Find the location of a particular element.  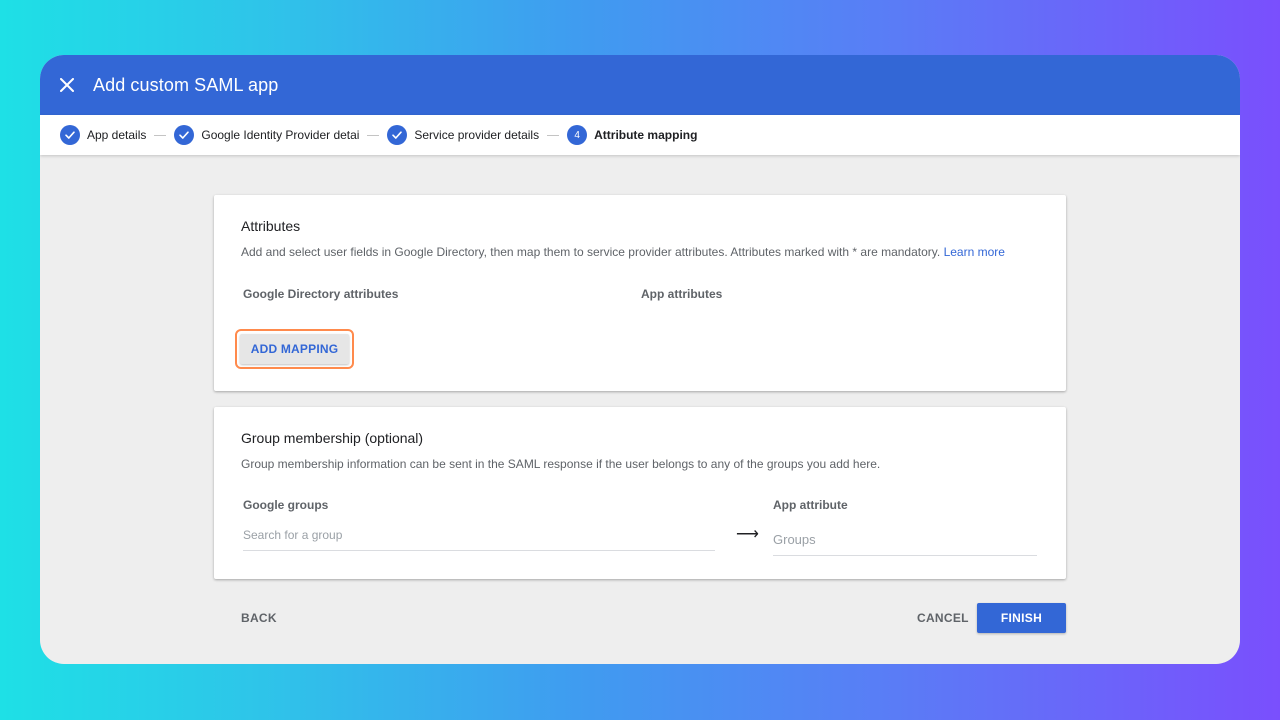

cancel-button: CANCEL is located at coordinates (943, 618).